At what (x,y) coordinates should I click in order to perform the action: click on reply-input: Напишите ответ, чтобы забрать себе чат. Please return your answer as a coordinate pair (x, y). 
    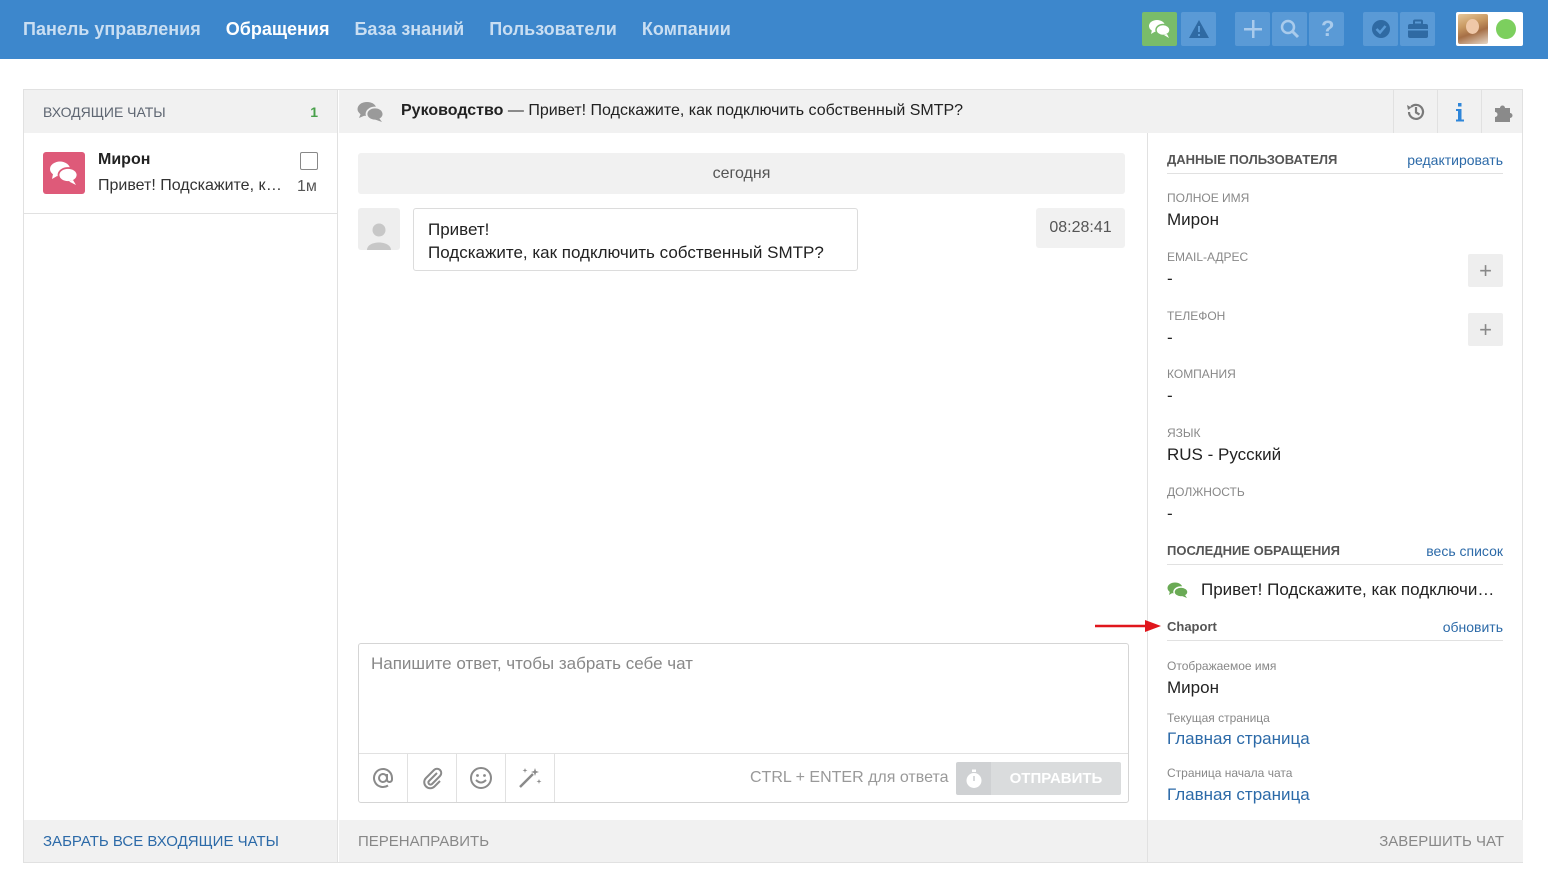
    Looking at the image, I should click on (532, 664).